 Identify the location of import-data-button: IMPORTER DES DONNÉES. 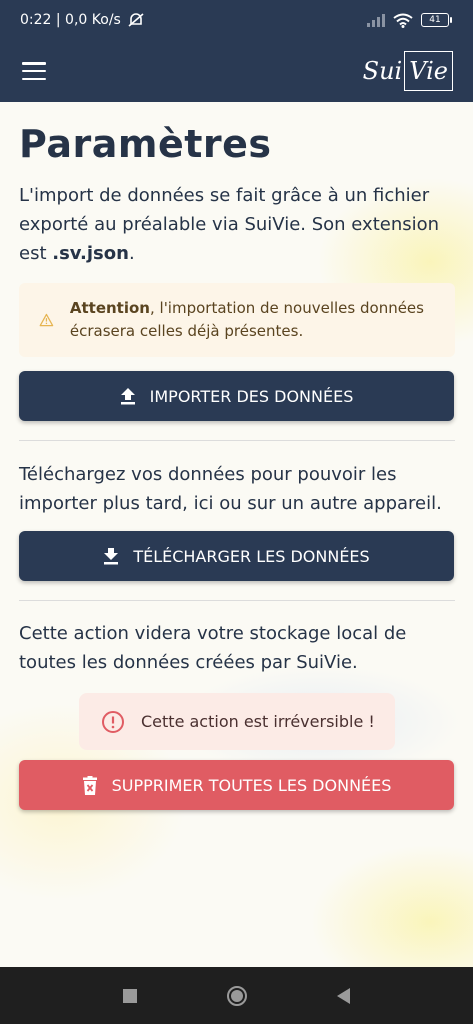
(236, 396).